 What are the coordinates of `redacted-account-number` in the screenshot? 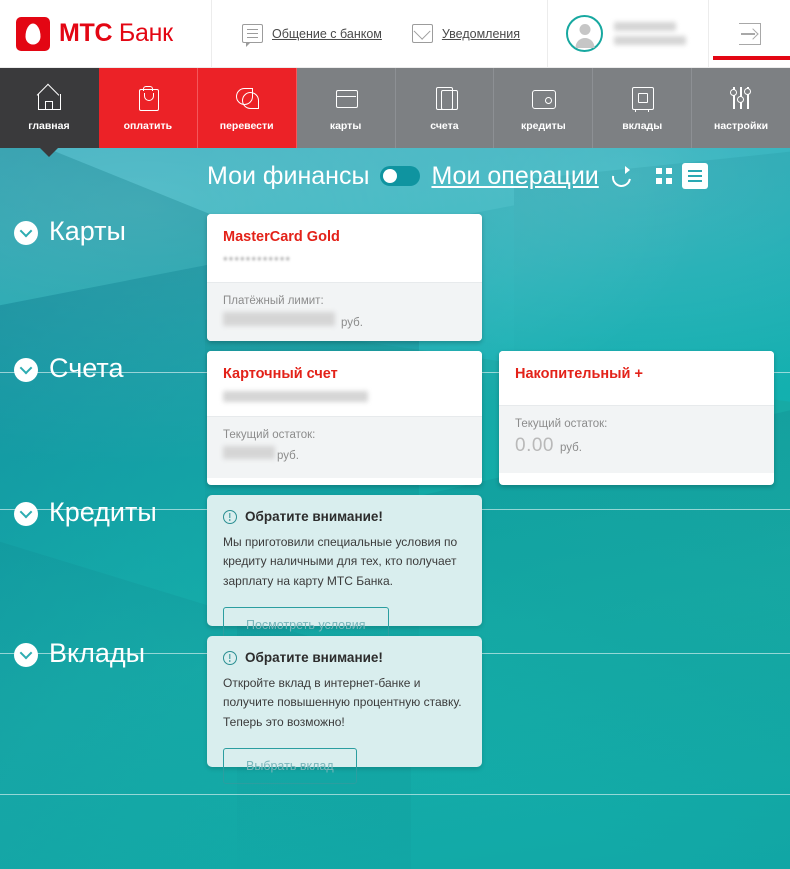 It's located at (295, 396).